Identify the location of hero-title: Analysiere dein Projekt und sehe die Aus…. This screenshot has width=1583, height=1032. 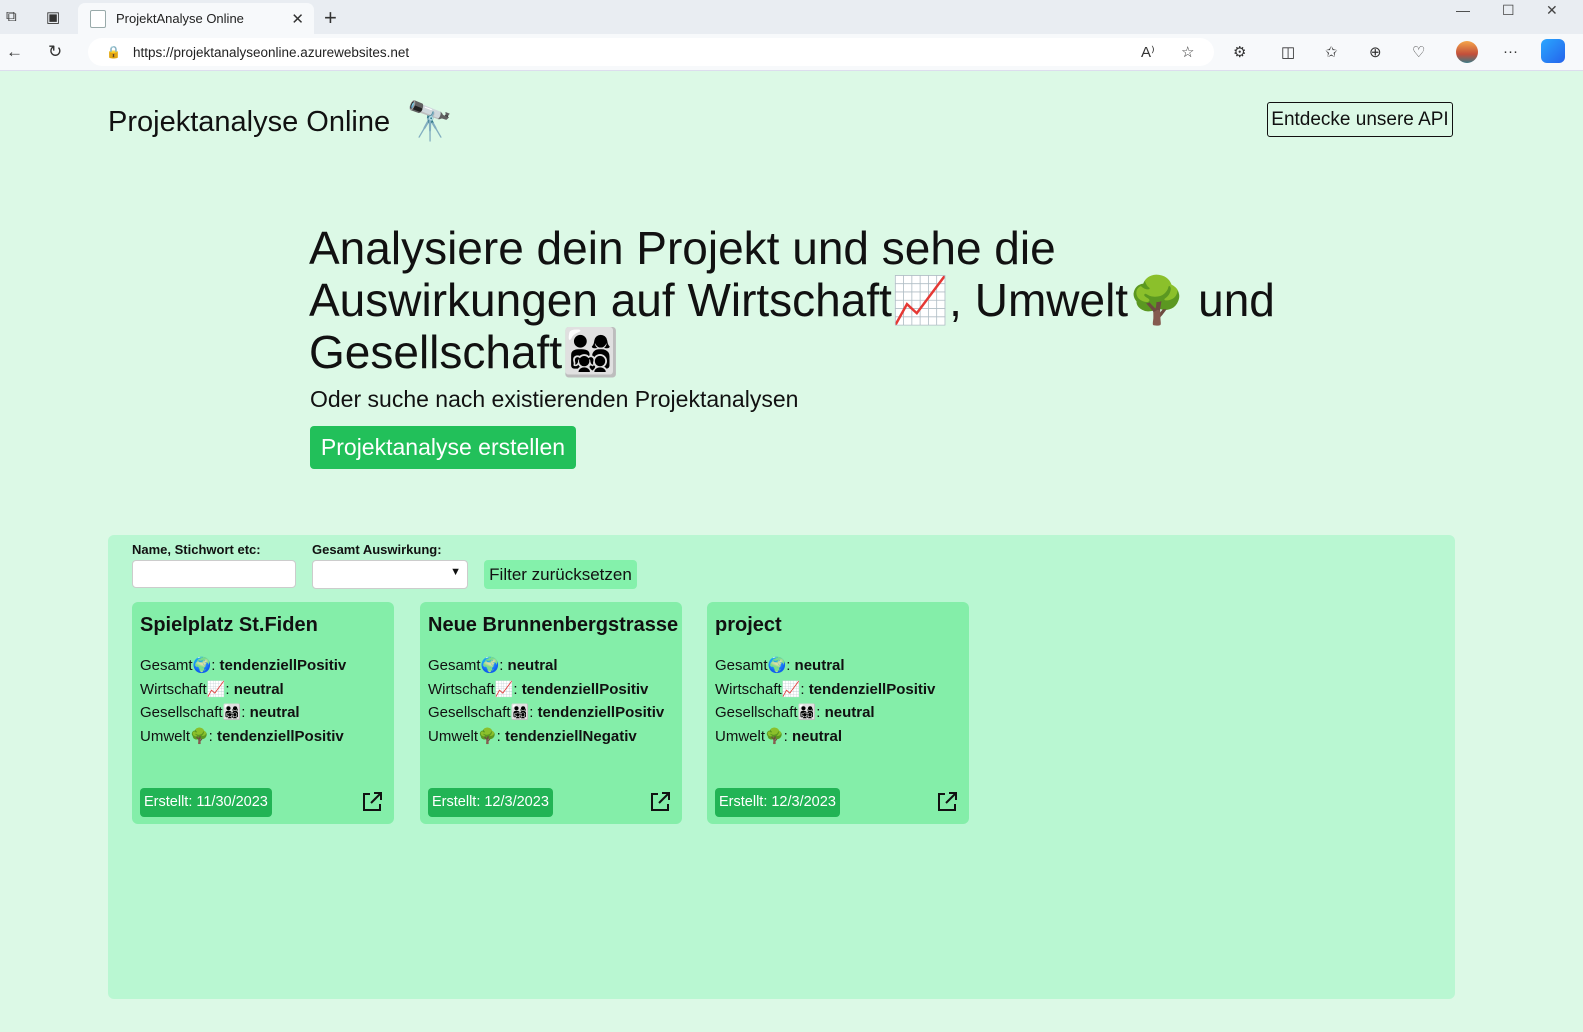
(792, 300).